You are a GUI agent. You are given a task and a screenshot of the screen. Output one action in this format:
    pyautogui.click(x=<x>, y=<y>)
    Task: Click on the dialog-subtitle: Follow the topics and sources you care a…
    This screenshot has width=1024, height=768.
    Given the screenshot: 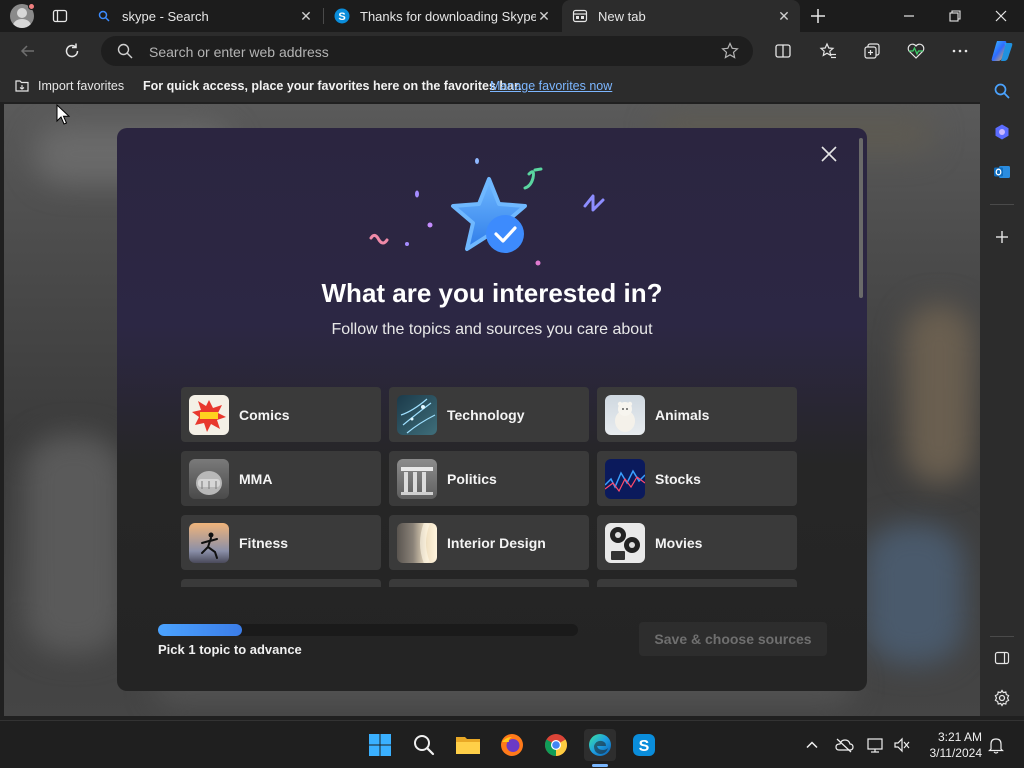 What is the action you would take?
    pyautogui.click(x=492, y=329)
    